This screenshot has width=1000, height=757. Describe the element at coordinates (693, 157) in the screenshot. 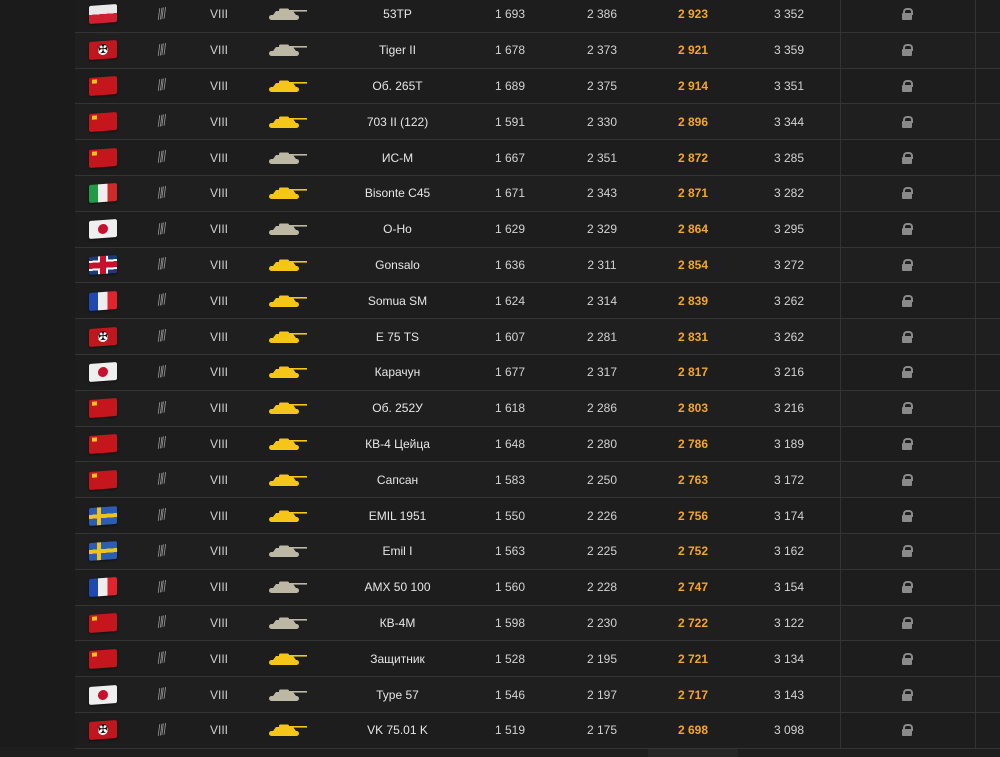

I see `stat-value-3: 2 872` at that location.